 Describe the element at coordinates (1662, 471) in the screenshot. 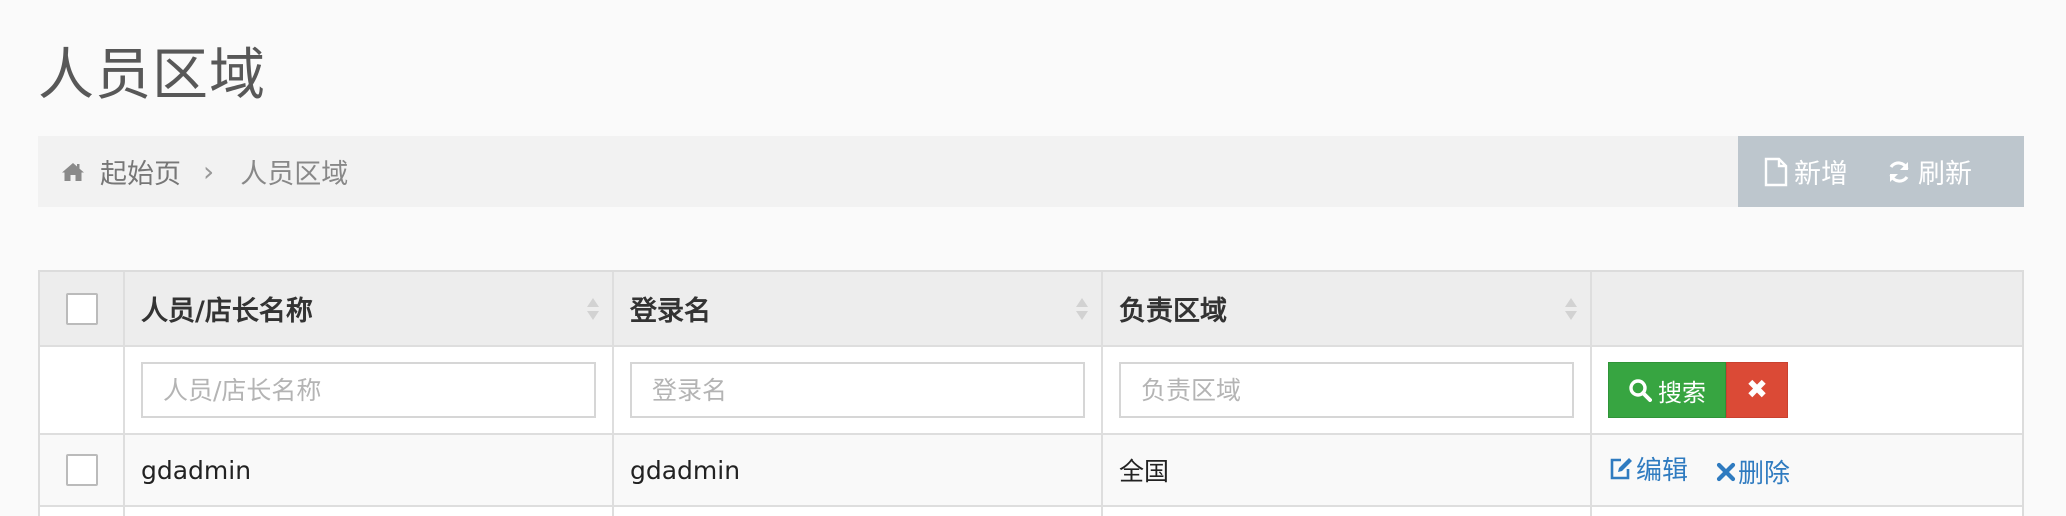

I see `edit-link-label: 编辑` at that location.